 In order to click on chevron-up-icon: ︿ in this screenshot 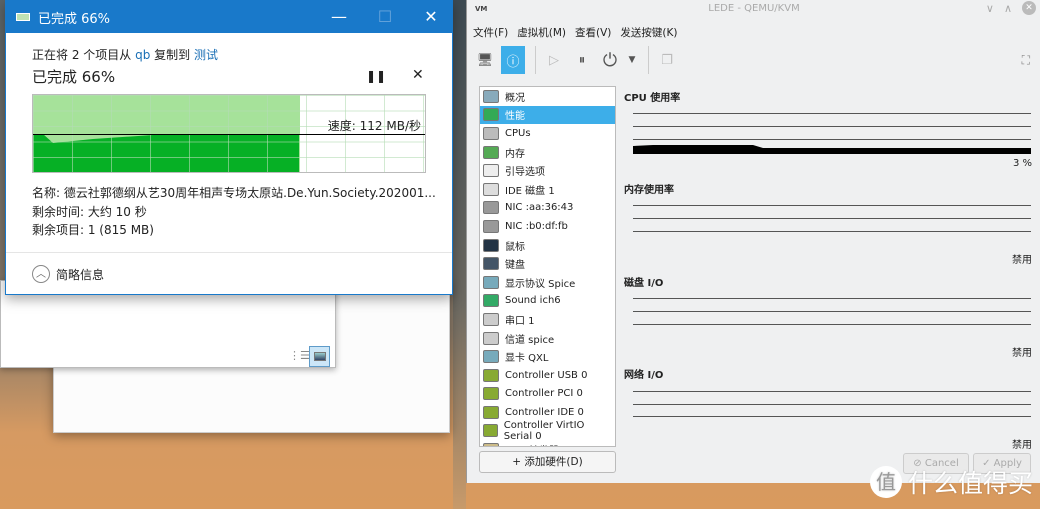, I will do `click(41, 274)`.